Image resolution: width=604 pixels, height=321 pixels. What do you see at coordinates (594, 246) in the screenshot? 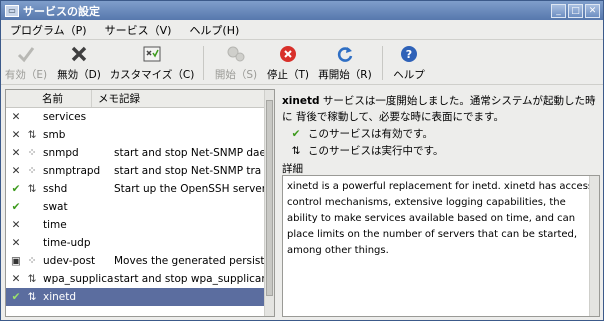
I see `details-scrollbar` at bounding box center [594, 246].